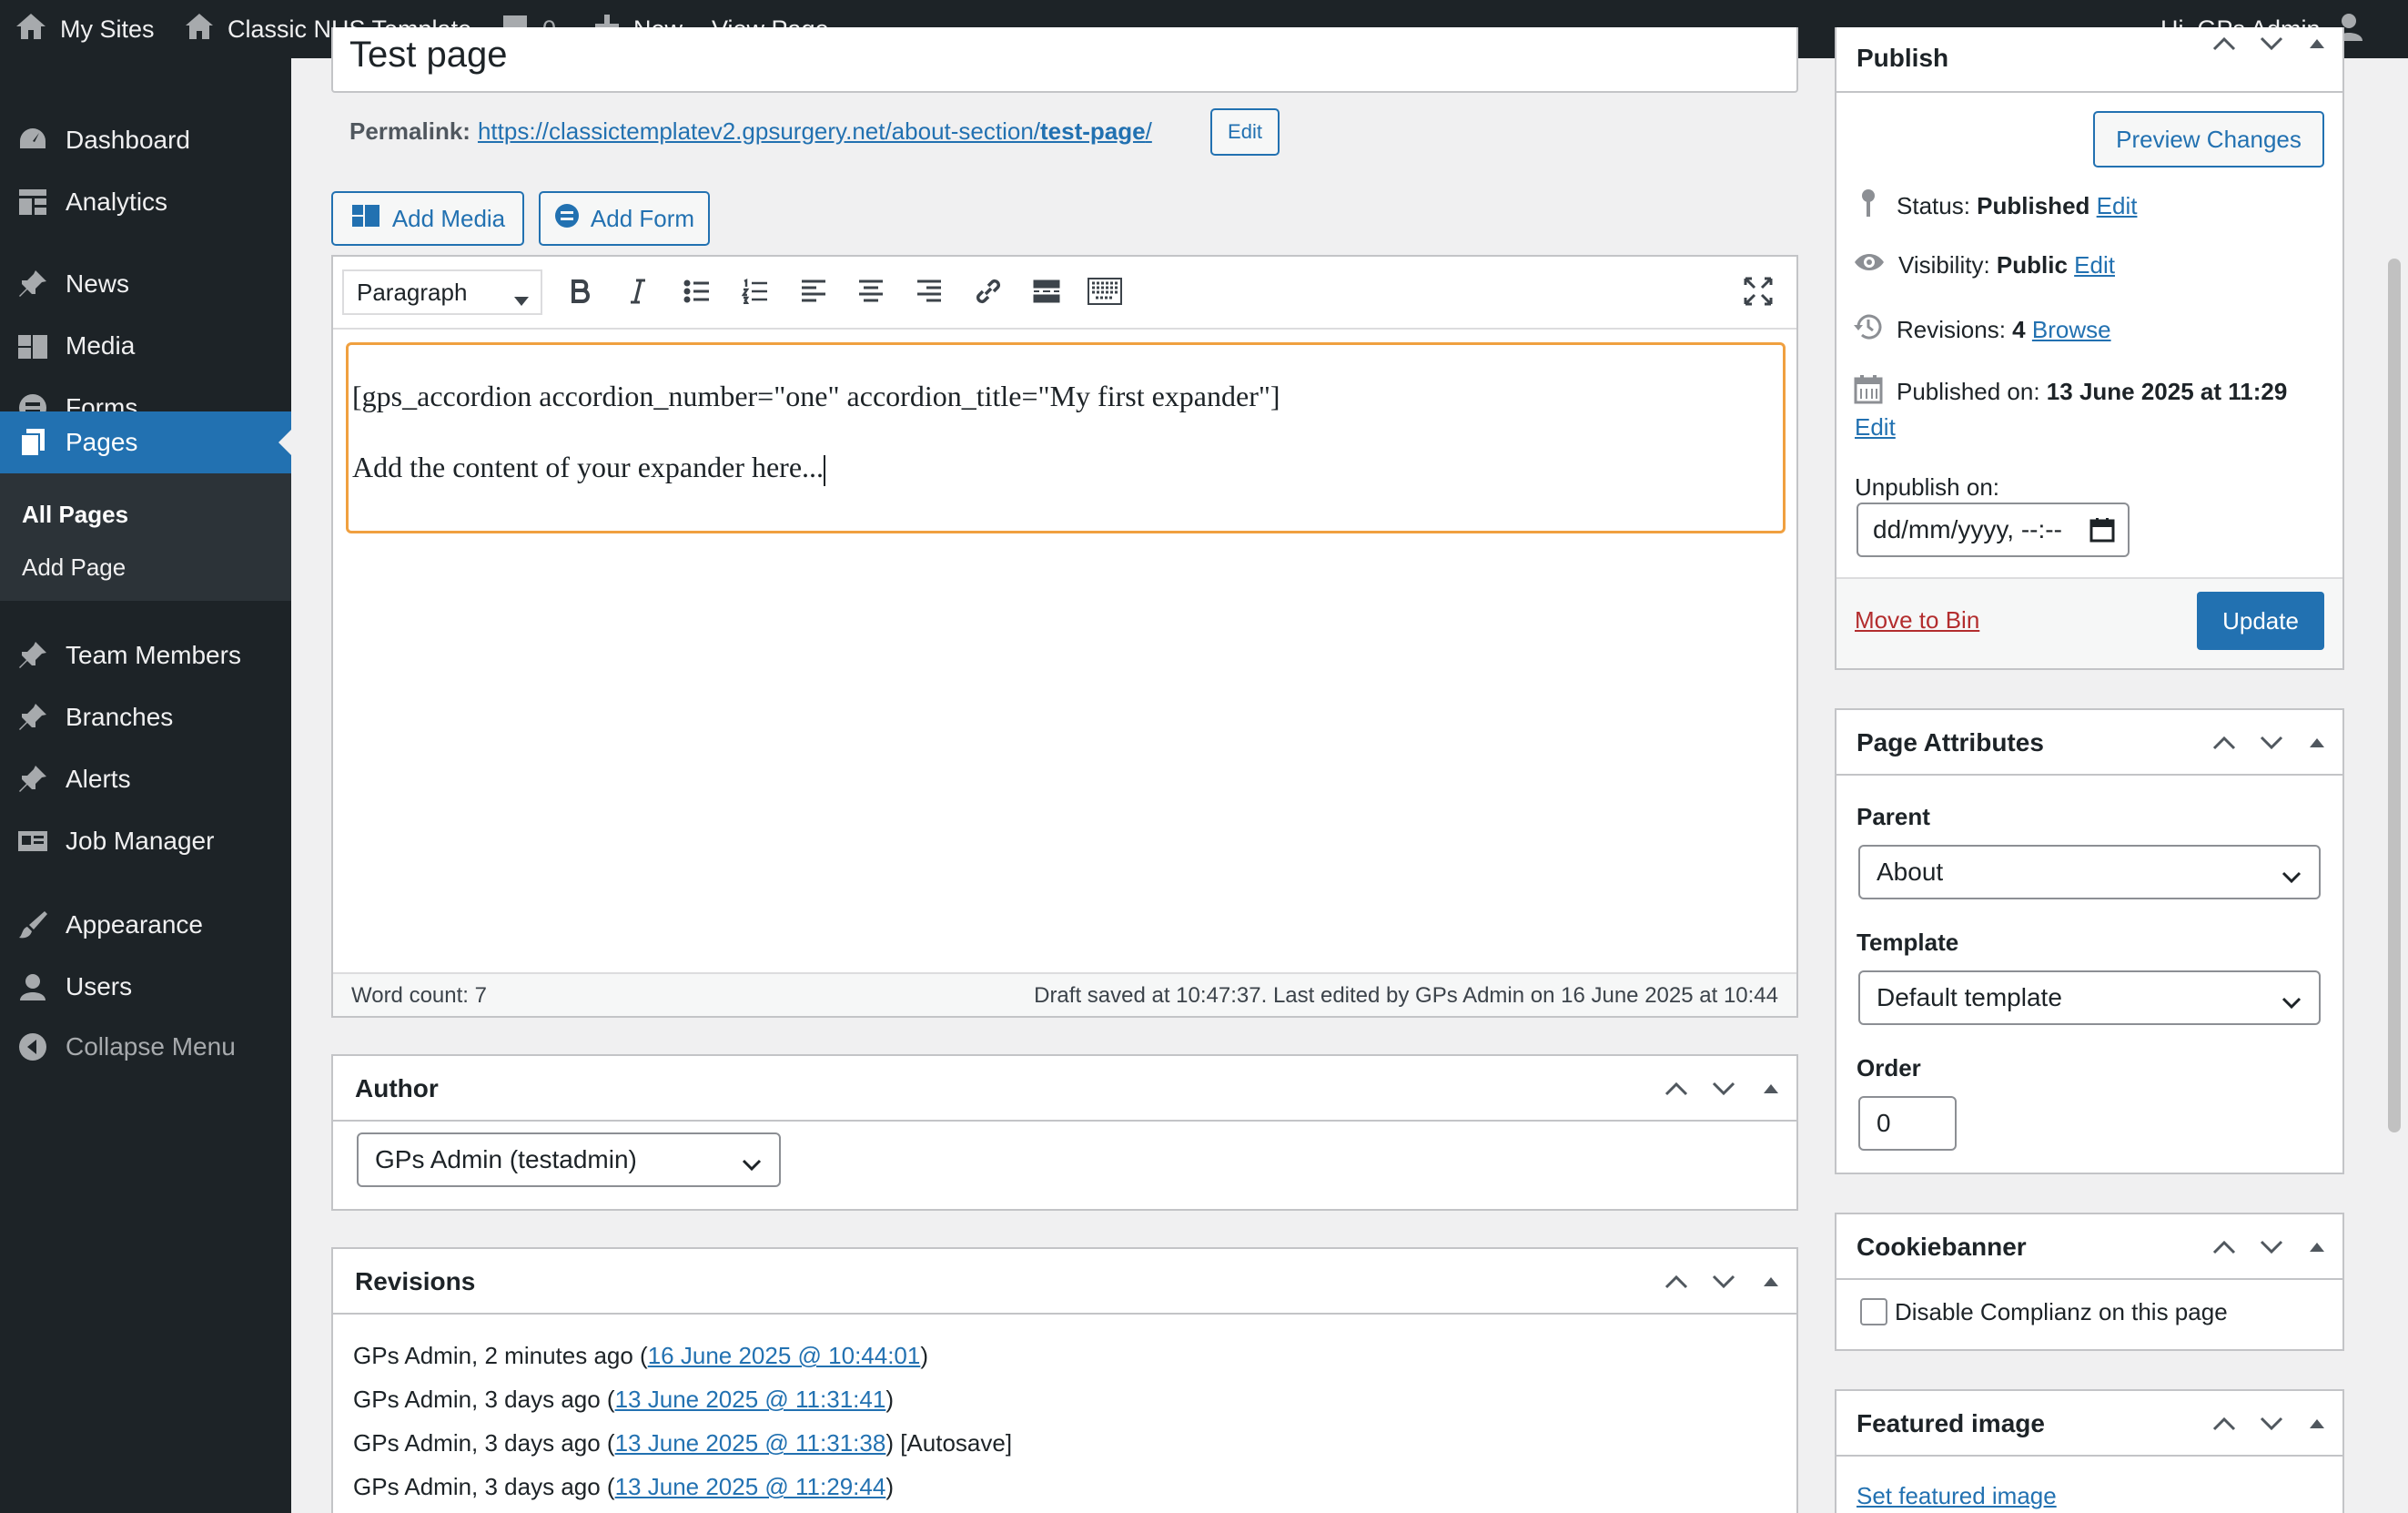 This screenshot has width=2408, height=1513. Describe the element at coordinates (1064, 1132) in the screenshot. I see `author-metabox: Author GPs Admin (testadmin)` at that location.